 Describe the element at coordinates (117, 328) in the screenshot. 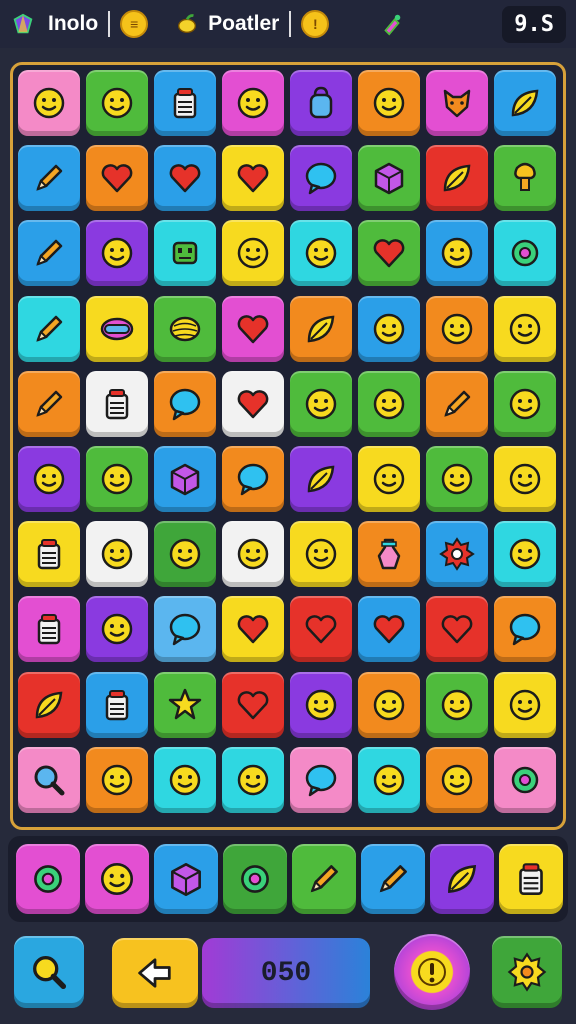

I see `tile-mask` at that location.